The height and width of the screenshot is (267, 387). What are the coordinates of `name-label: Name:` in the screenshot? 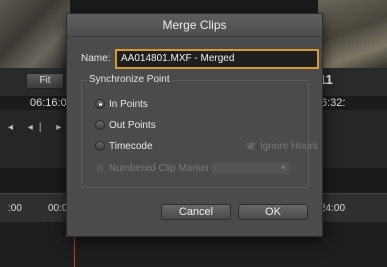 It's located at (96, 58).